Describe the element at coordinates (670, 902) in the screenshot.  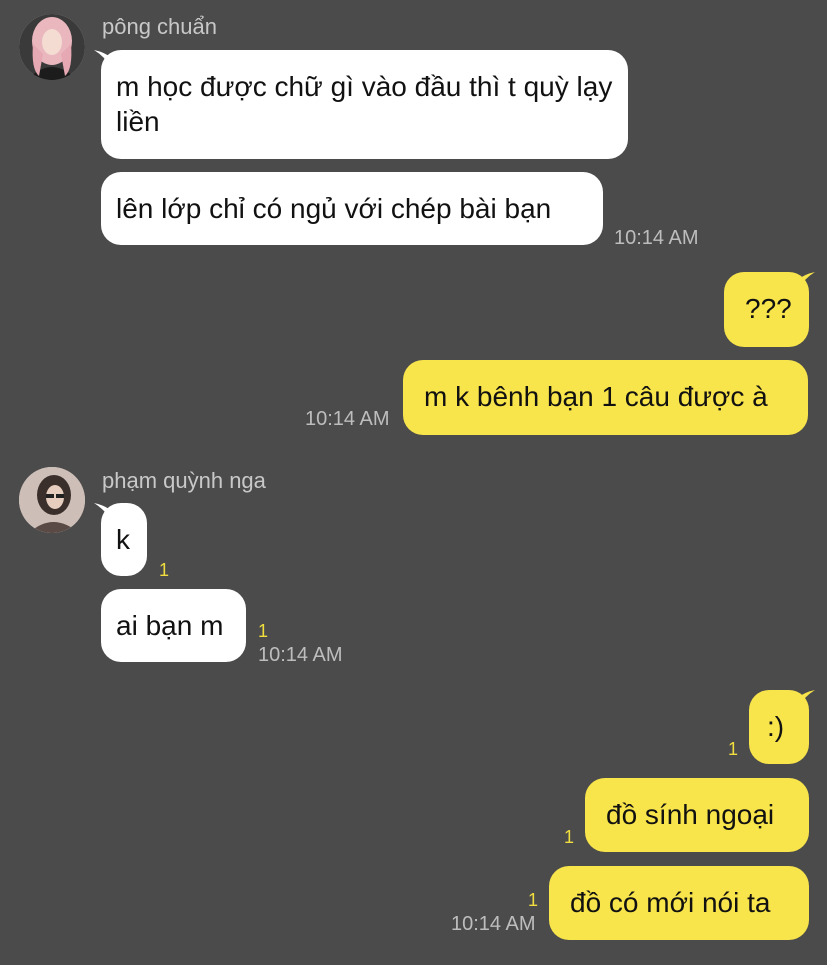
I see `message-text: đồ có mới nói ta` at that location.